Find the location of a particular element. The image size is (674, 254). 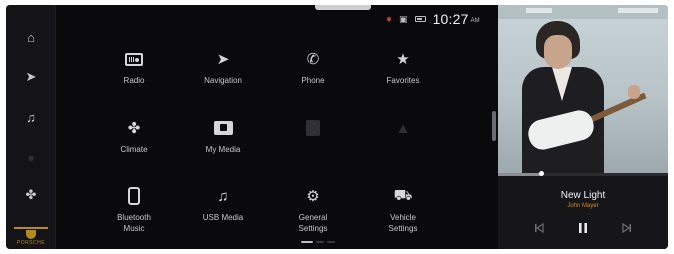

pause-button is located at coordinates (583, 228).